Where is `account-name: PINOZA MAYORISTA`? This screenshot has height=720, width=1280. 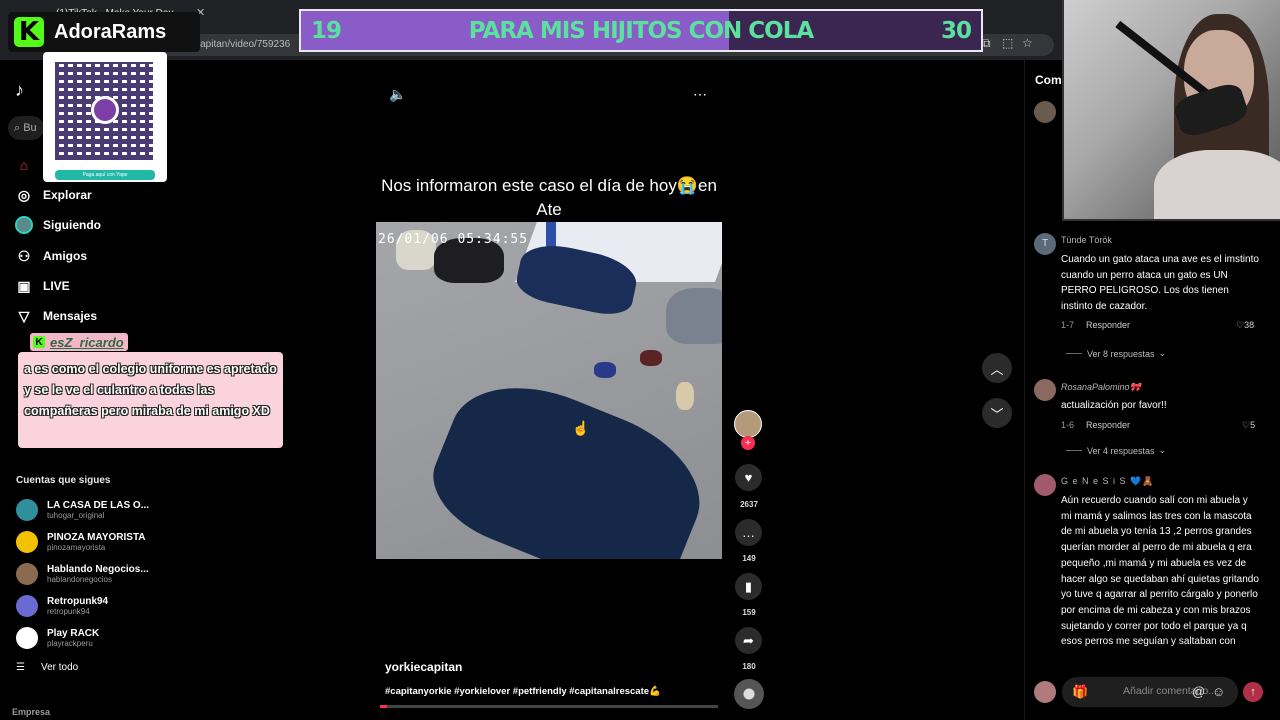 account-name: PINOZA MAYORISTA is located at coordinates (96, 537).